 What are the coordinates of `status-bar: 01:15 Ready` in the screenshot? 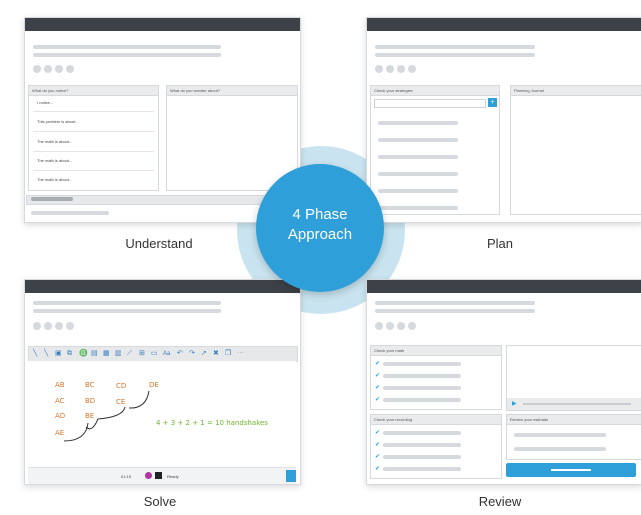 It's located at (162, 475).